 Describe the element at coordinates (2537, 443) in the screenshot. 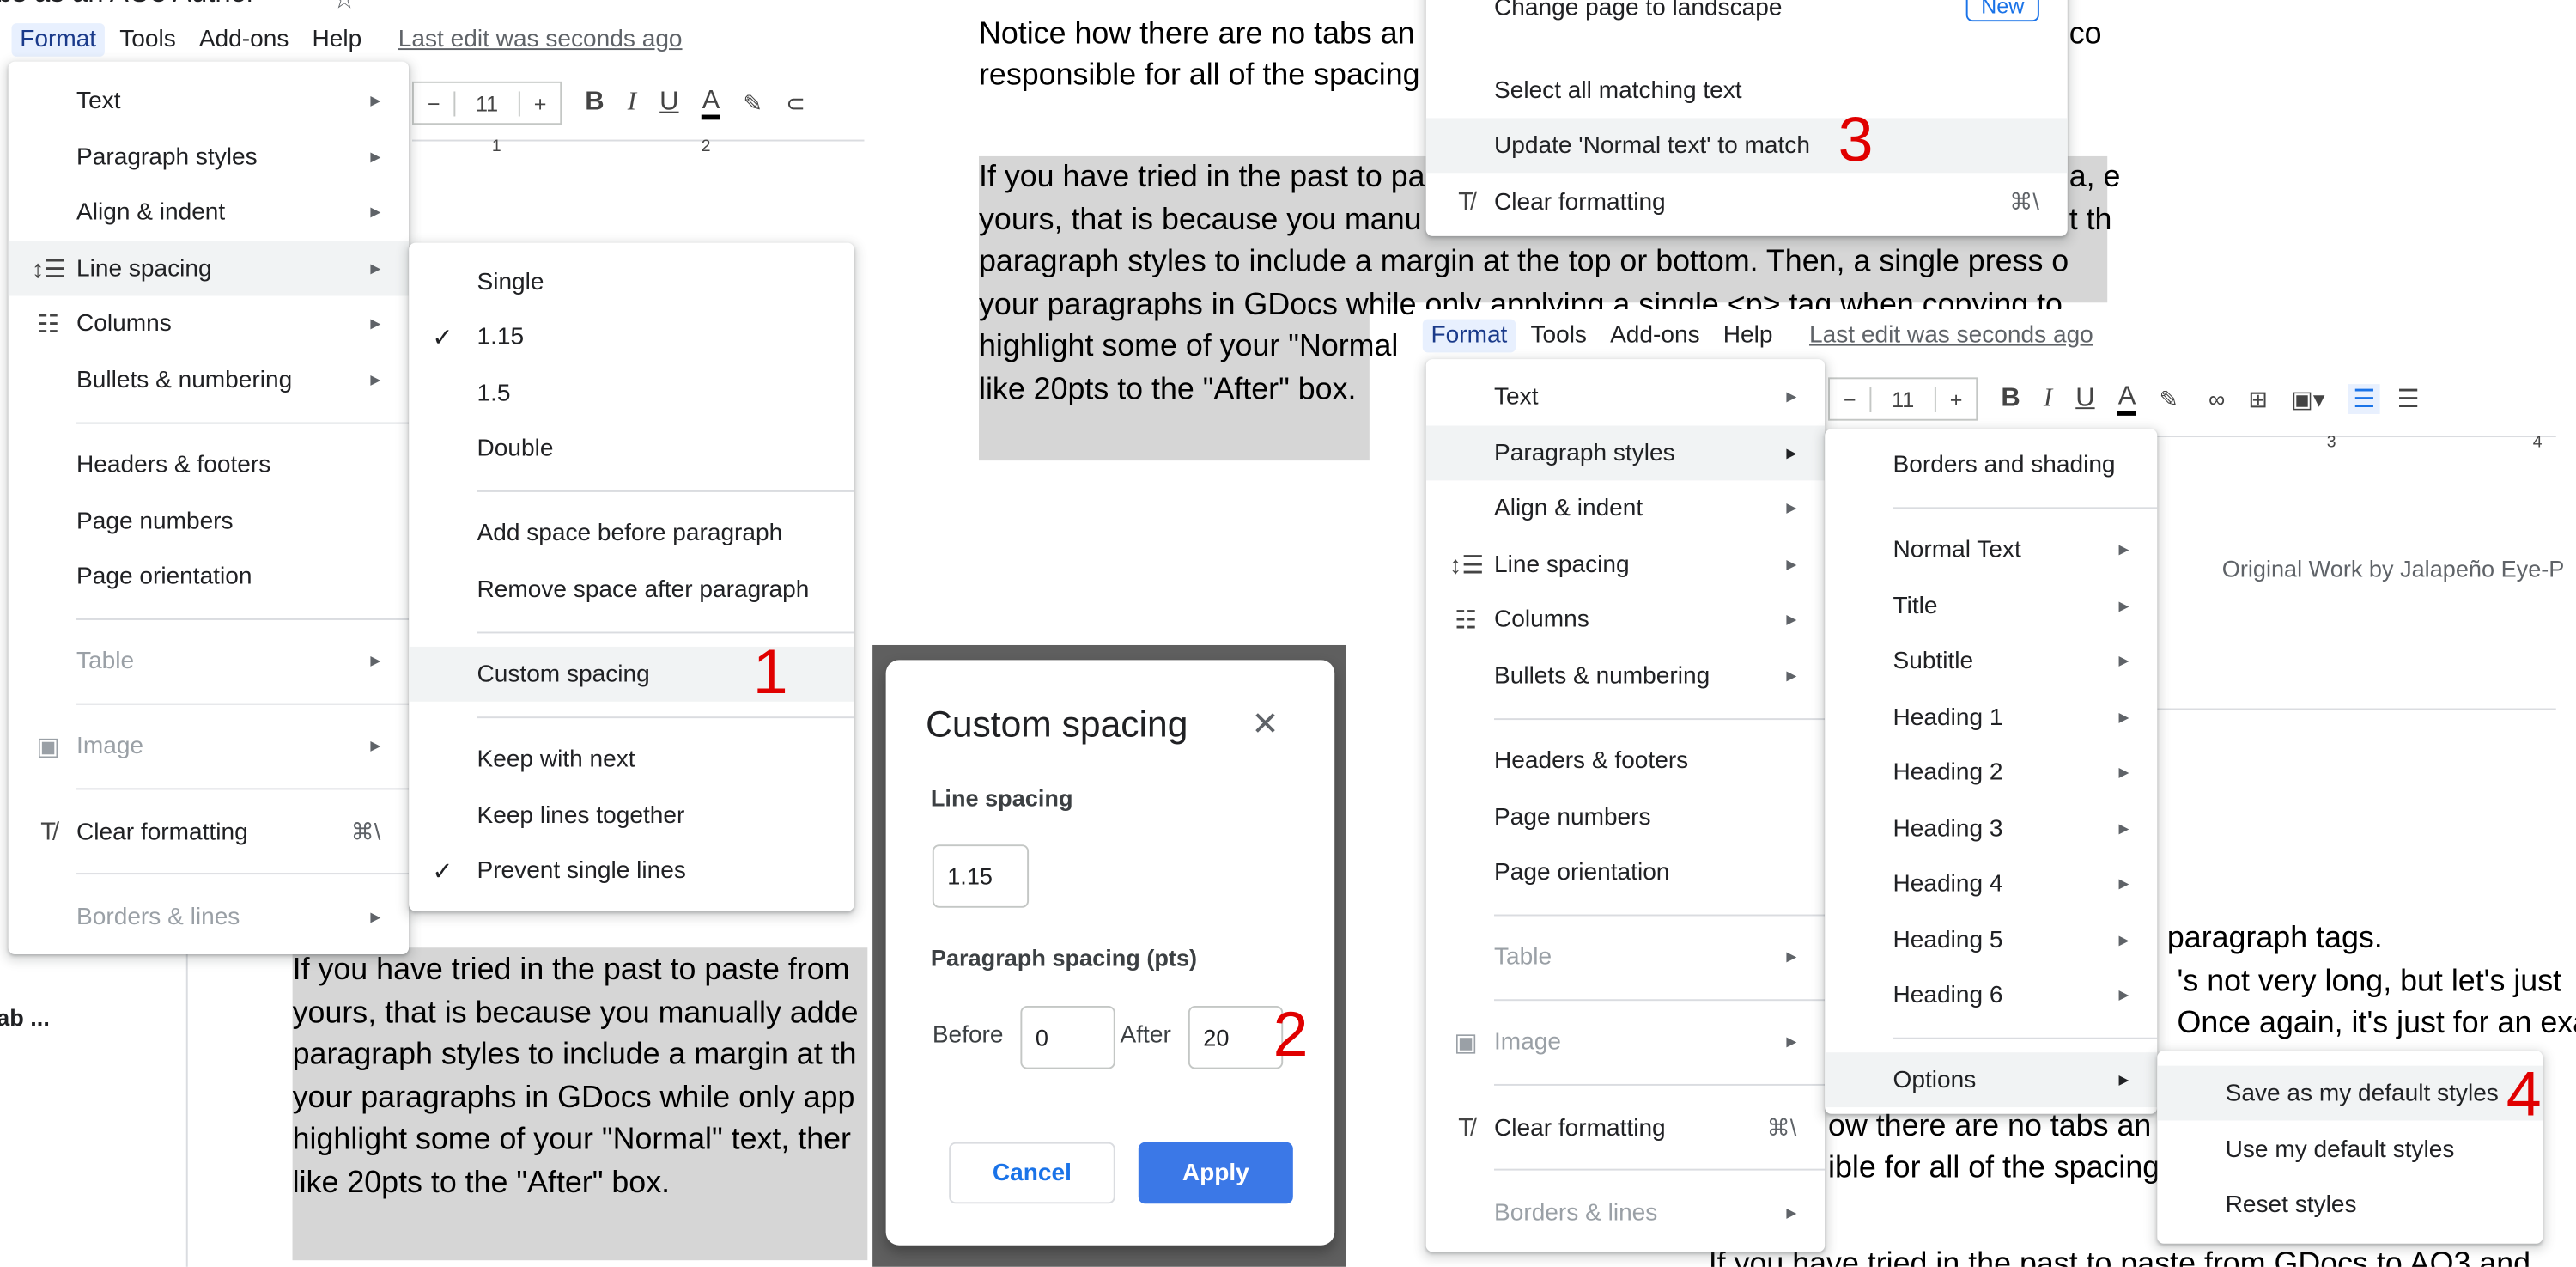

I see `ruler-tick-4: 4` at that location.